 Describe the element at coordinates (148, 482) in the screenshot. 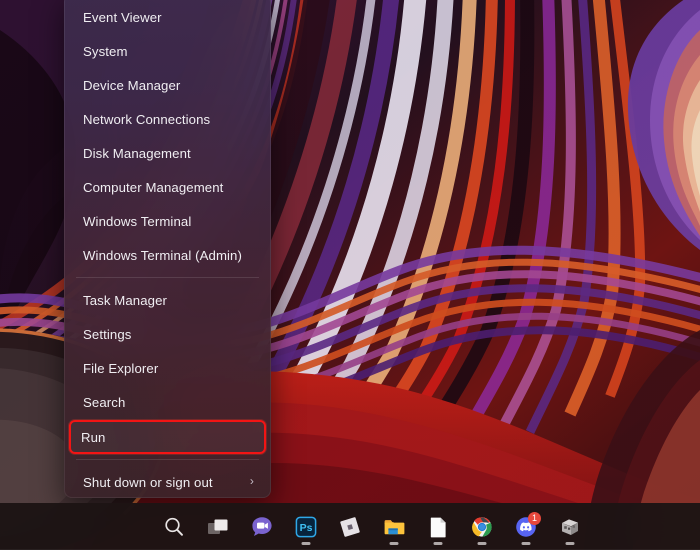

I see `menu-item-label: Shut down or sign out` at that location.